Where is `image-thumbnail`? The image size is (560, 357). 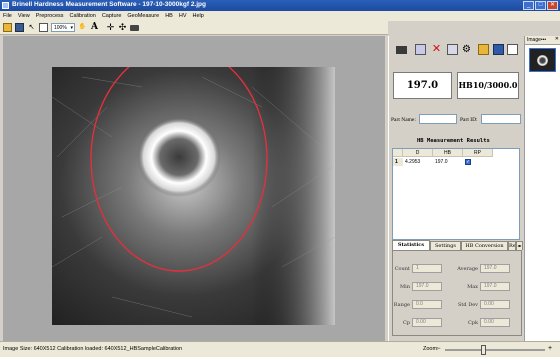 image-thumbnail is located at coordinates (542, 60).